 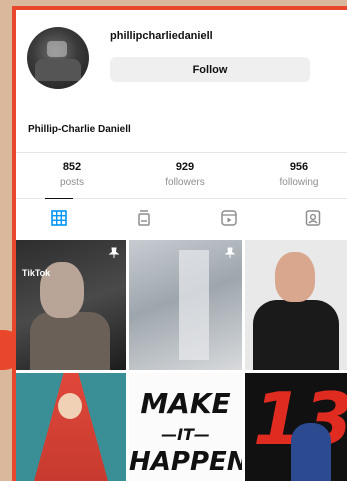 I want to click on post-text-line: HAPPEN!, so click(x=185, y=462).